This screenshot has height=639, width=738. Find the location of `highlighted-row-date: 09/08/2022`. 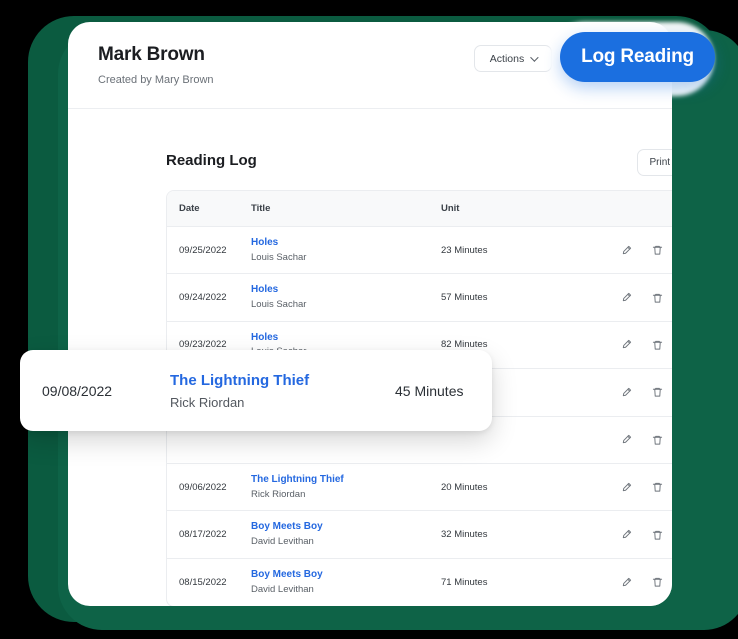

highlighted-row-date: 09/08/2022 is located at coordinates (77, 390).